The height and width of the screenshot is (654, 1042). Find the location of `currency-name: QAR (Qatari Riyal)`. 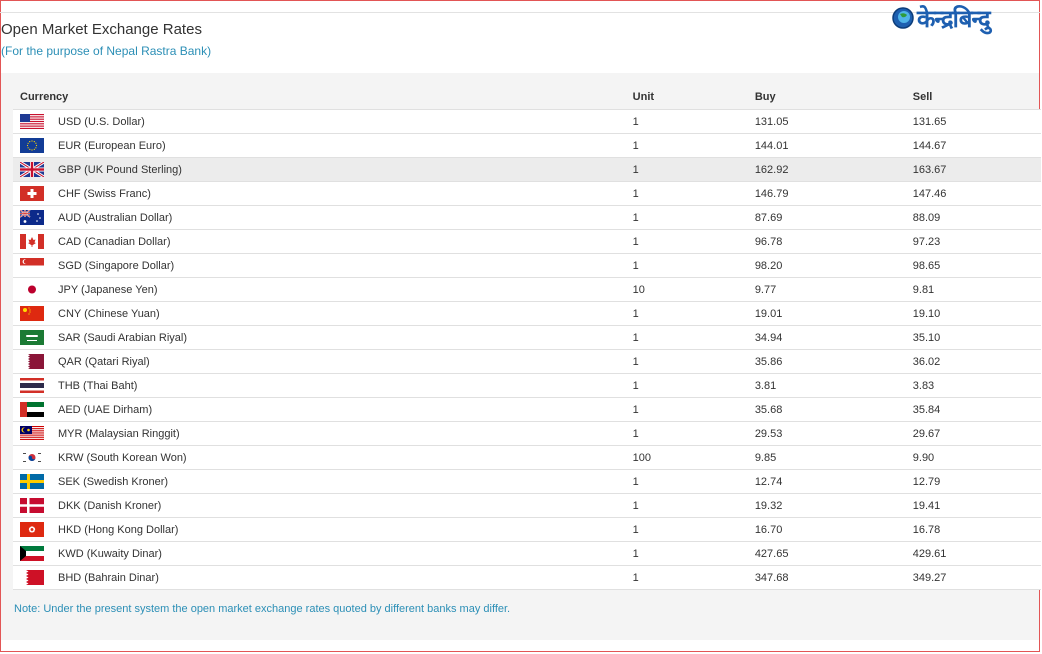

currency-name: QAR (Qatari Riyal) is located at coordinates (104, 361).